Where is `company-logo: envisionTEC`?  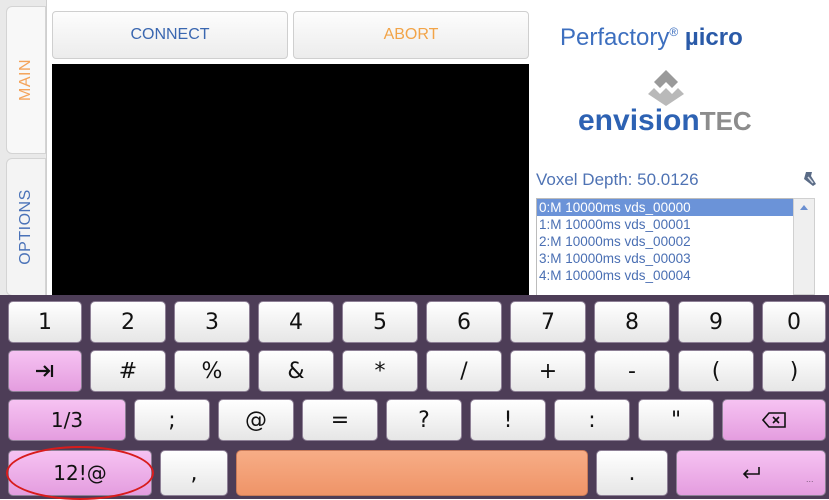 company-logo: envisionTEC is located at coordinates (665, 121).